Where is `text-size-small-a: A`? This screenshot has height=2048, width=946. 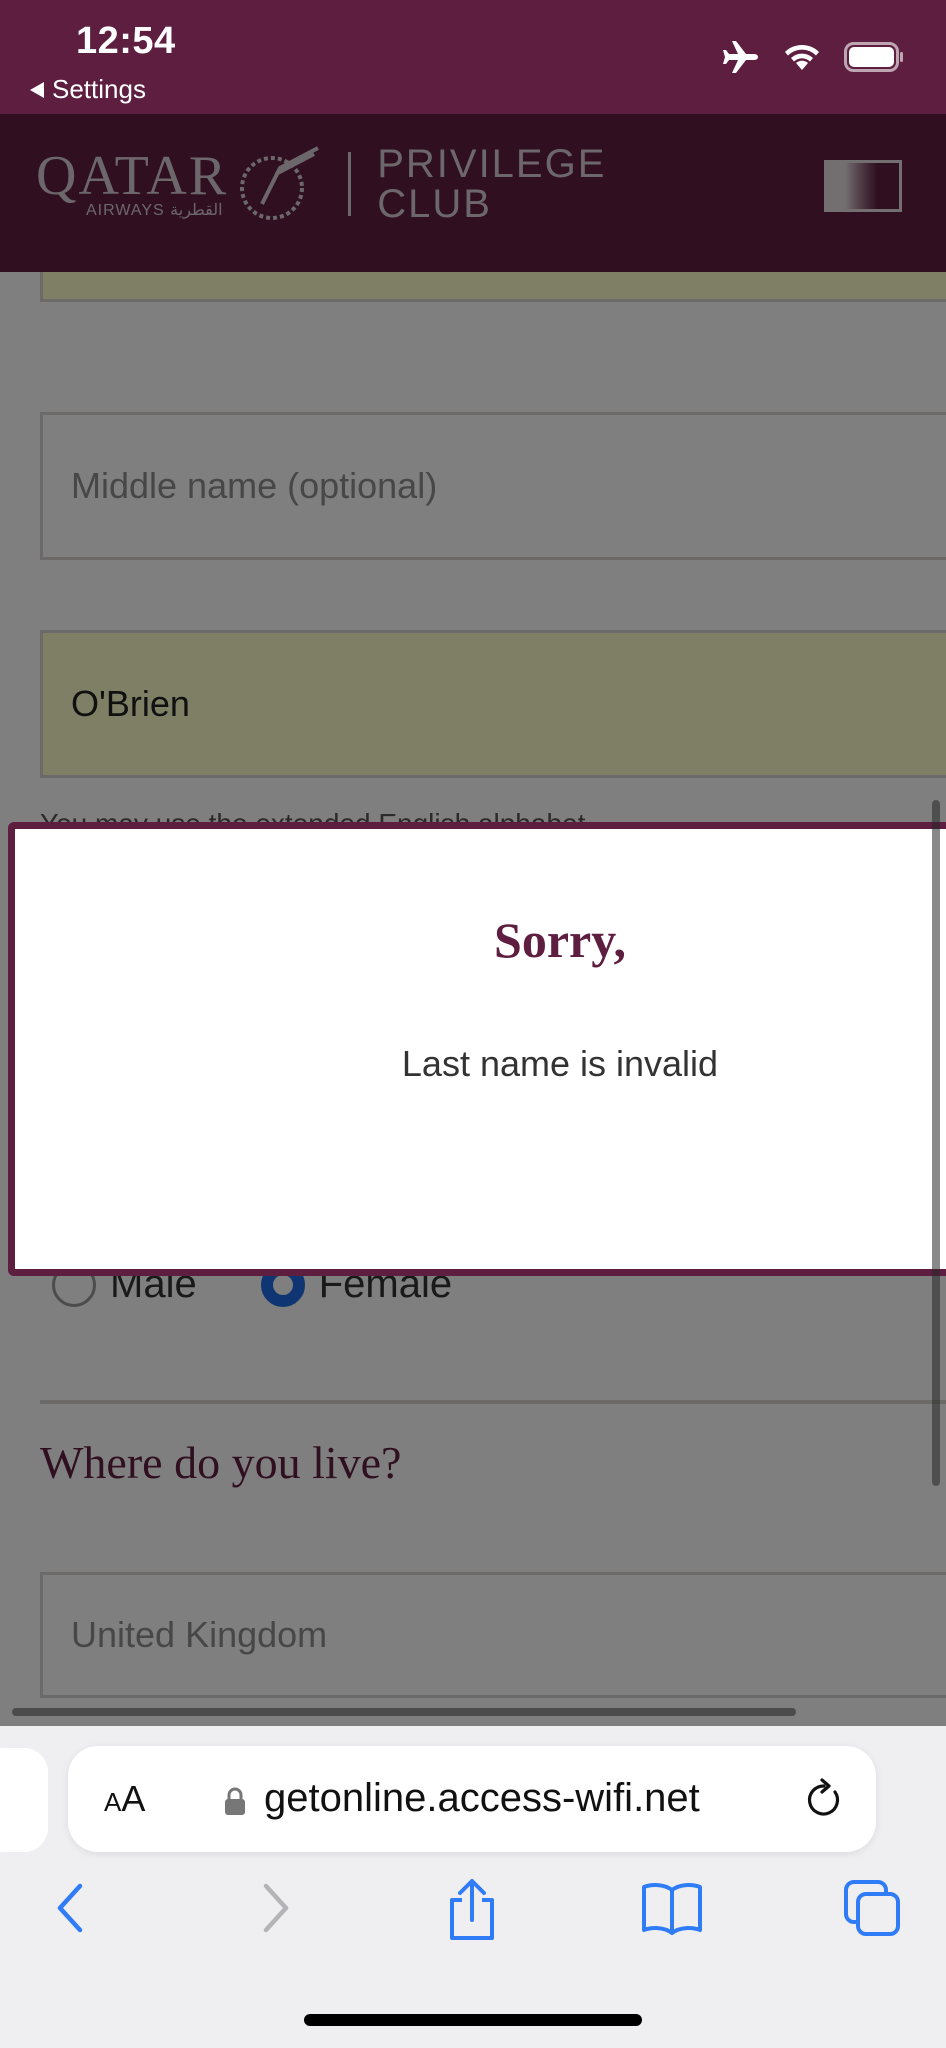
text-size-small-a: A is located at coordinates (113, 1802).